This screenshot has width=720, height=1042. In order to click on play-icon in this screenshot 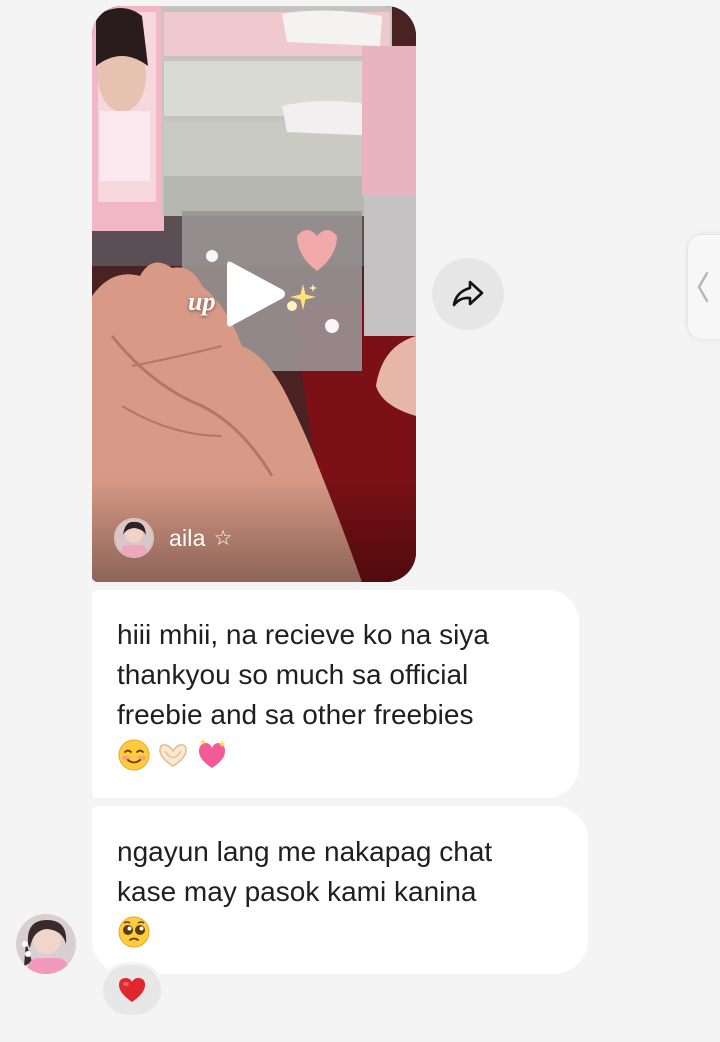, I will do `click(256, 294)`.